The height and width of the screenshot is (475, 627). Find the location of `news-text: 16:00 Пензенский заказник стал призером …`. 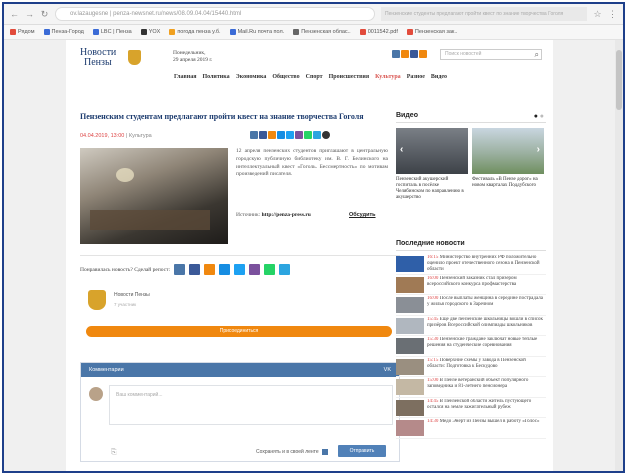

news-text: 16:00 Пензенский заказник стал призером … is located at coordinates (486, 285).